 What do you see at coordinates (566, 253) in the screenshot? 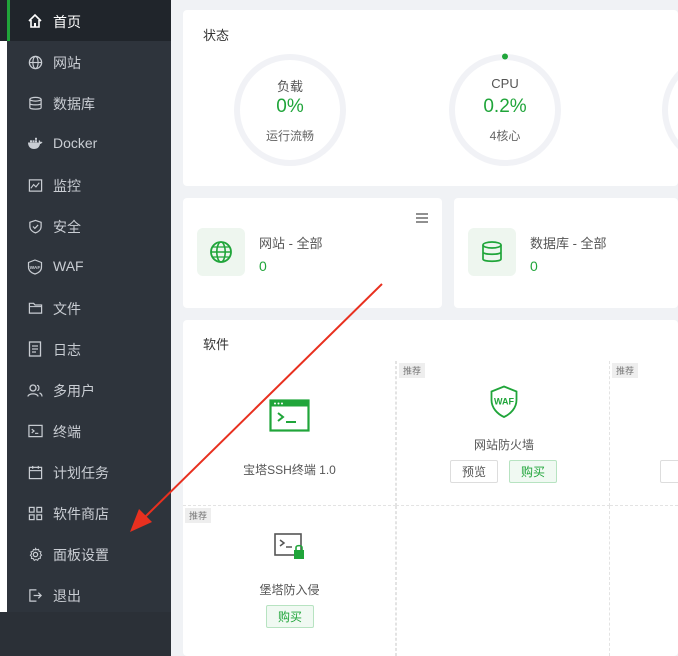
I see `database-stat-card: 数据库 - 全部 0` at bounding box center [566, 253].